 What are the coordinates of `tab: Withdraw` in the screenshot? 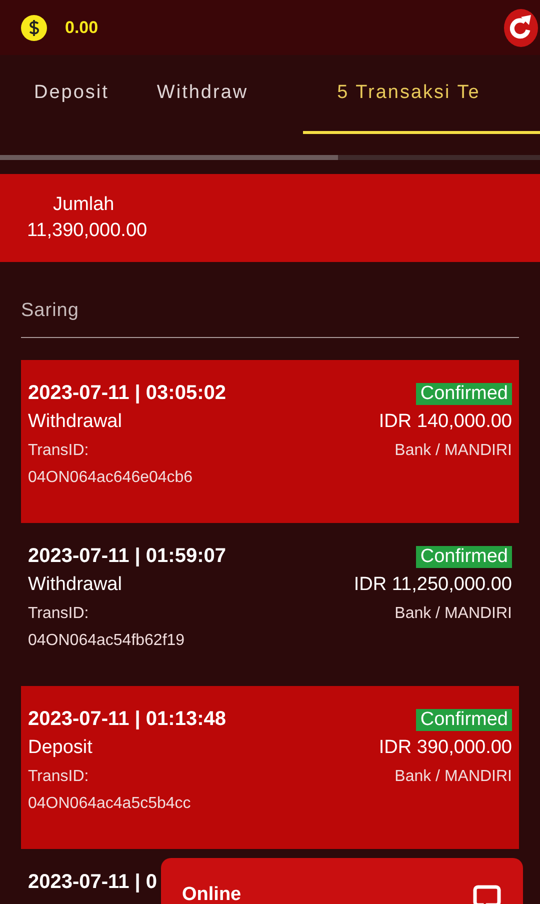 It's located at (202, 94).